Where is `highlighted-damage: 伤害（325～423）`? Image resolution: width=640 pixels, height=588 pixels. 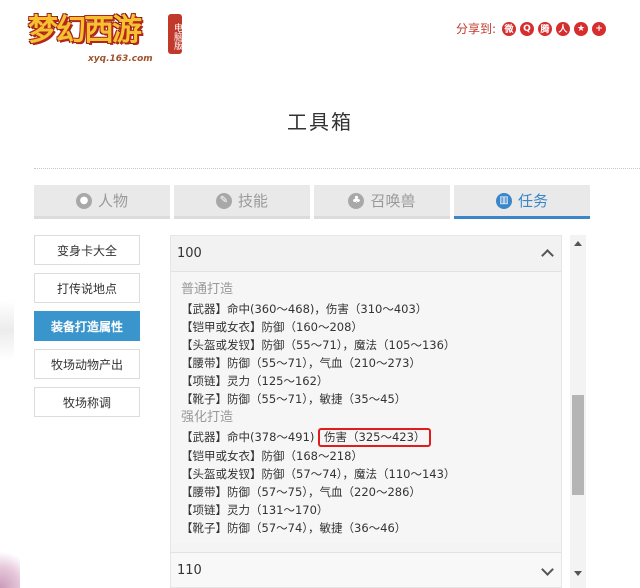 highlighted-damage: 伤害（325～423） is located at coordinates (375, 437).